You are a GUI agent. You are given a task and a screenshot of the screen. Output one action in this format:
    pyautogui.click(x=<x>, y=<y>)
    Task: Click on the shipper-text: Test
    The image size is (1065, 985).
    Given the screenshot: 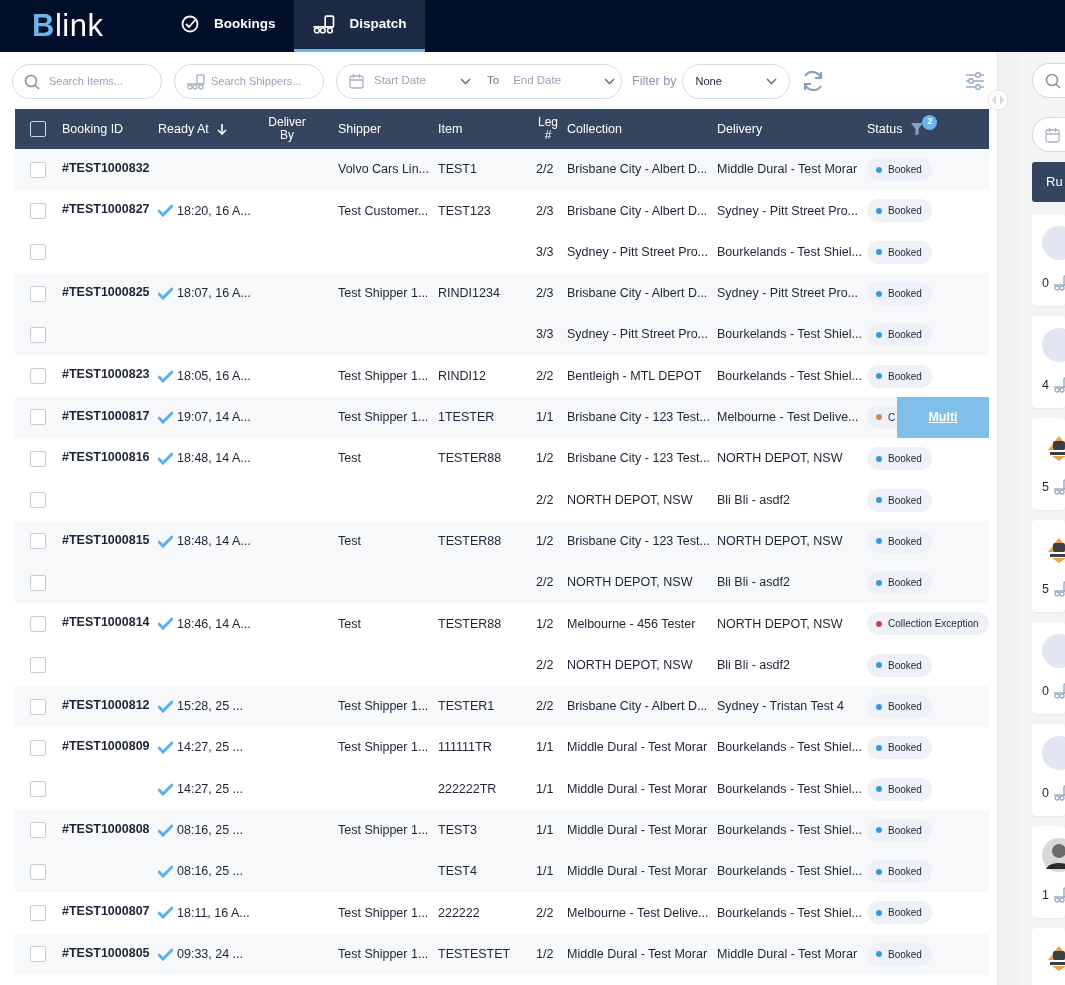 What is the action you would take?
    pyautogui.click(x=349, y=540)
    